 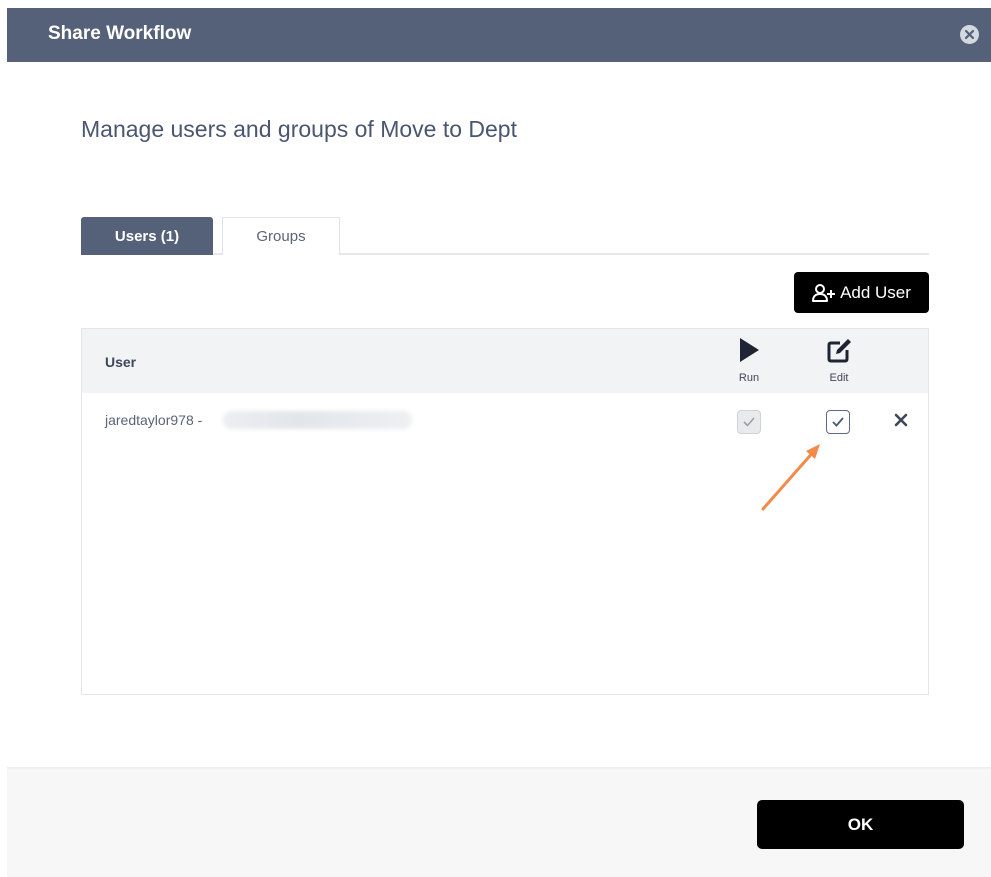 I want to click on column-header-edit: Edit, so click(x=839, y=360).